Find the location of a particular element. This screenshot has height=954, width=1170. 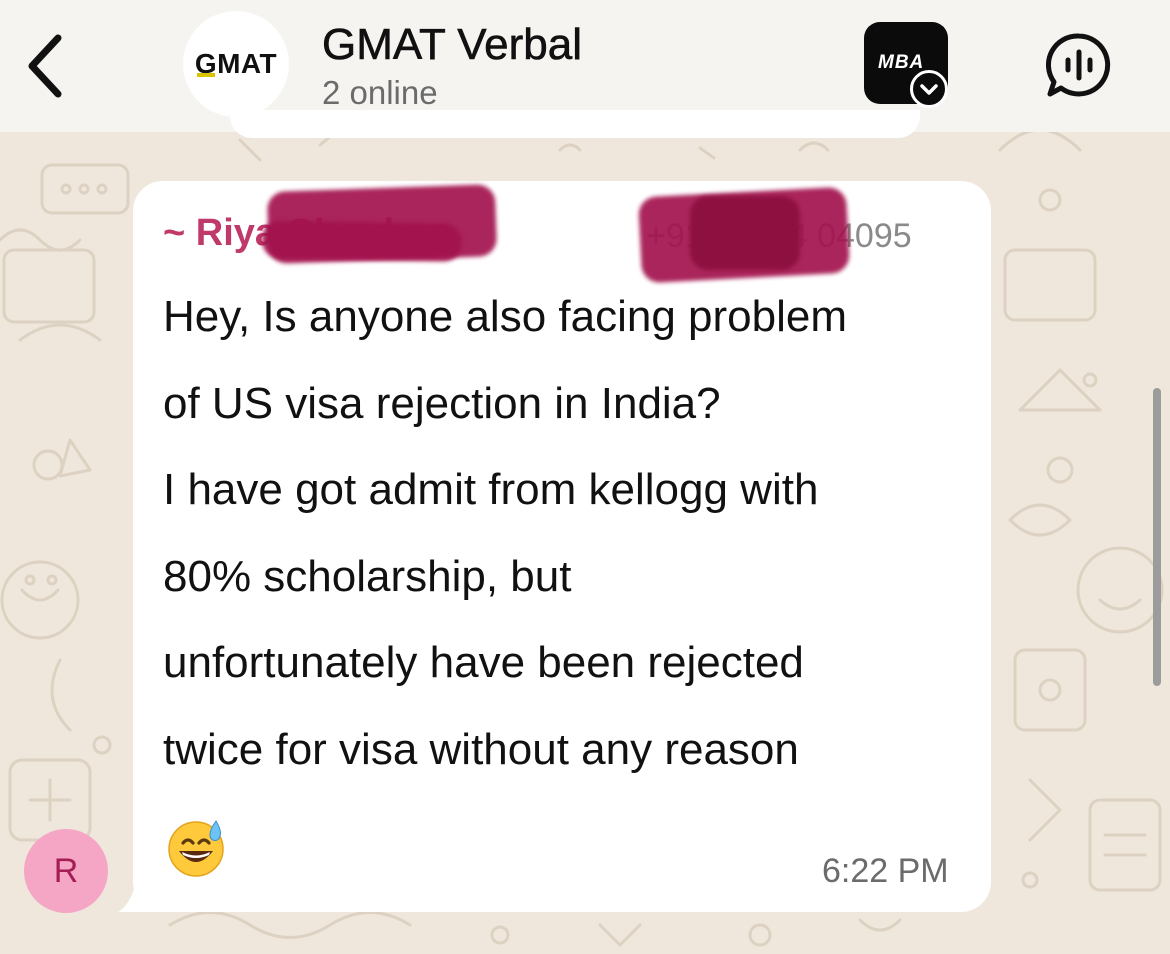

chevron-down-icon is located at coordinates (929, 89).